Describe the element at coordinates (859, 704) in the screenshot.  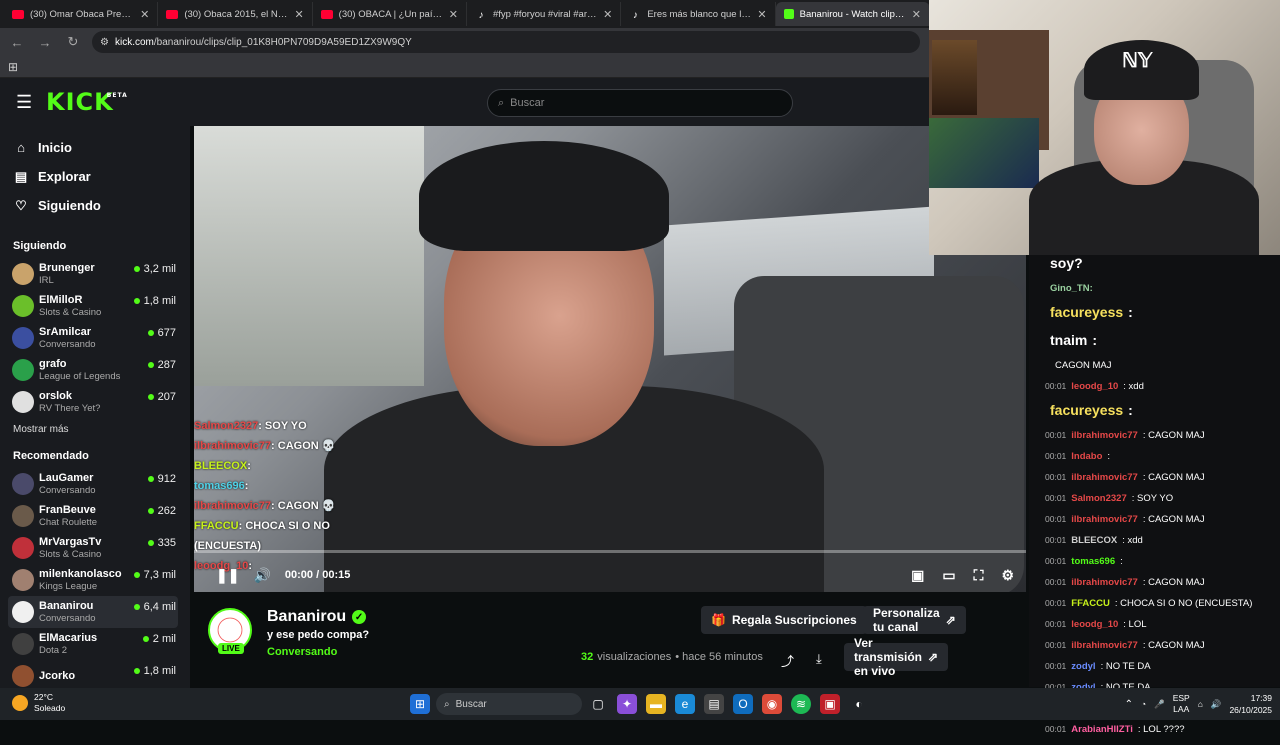
I see `obs-icon: ◐` at that location.